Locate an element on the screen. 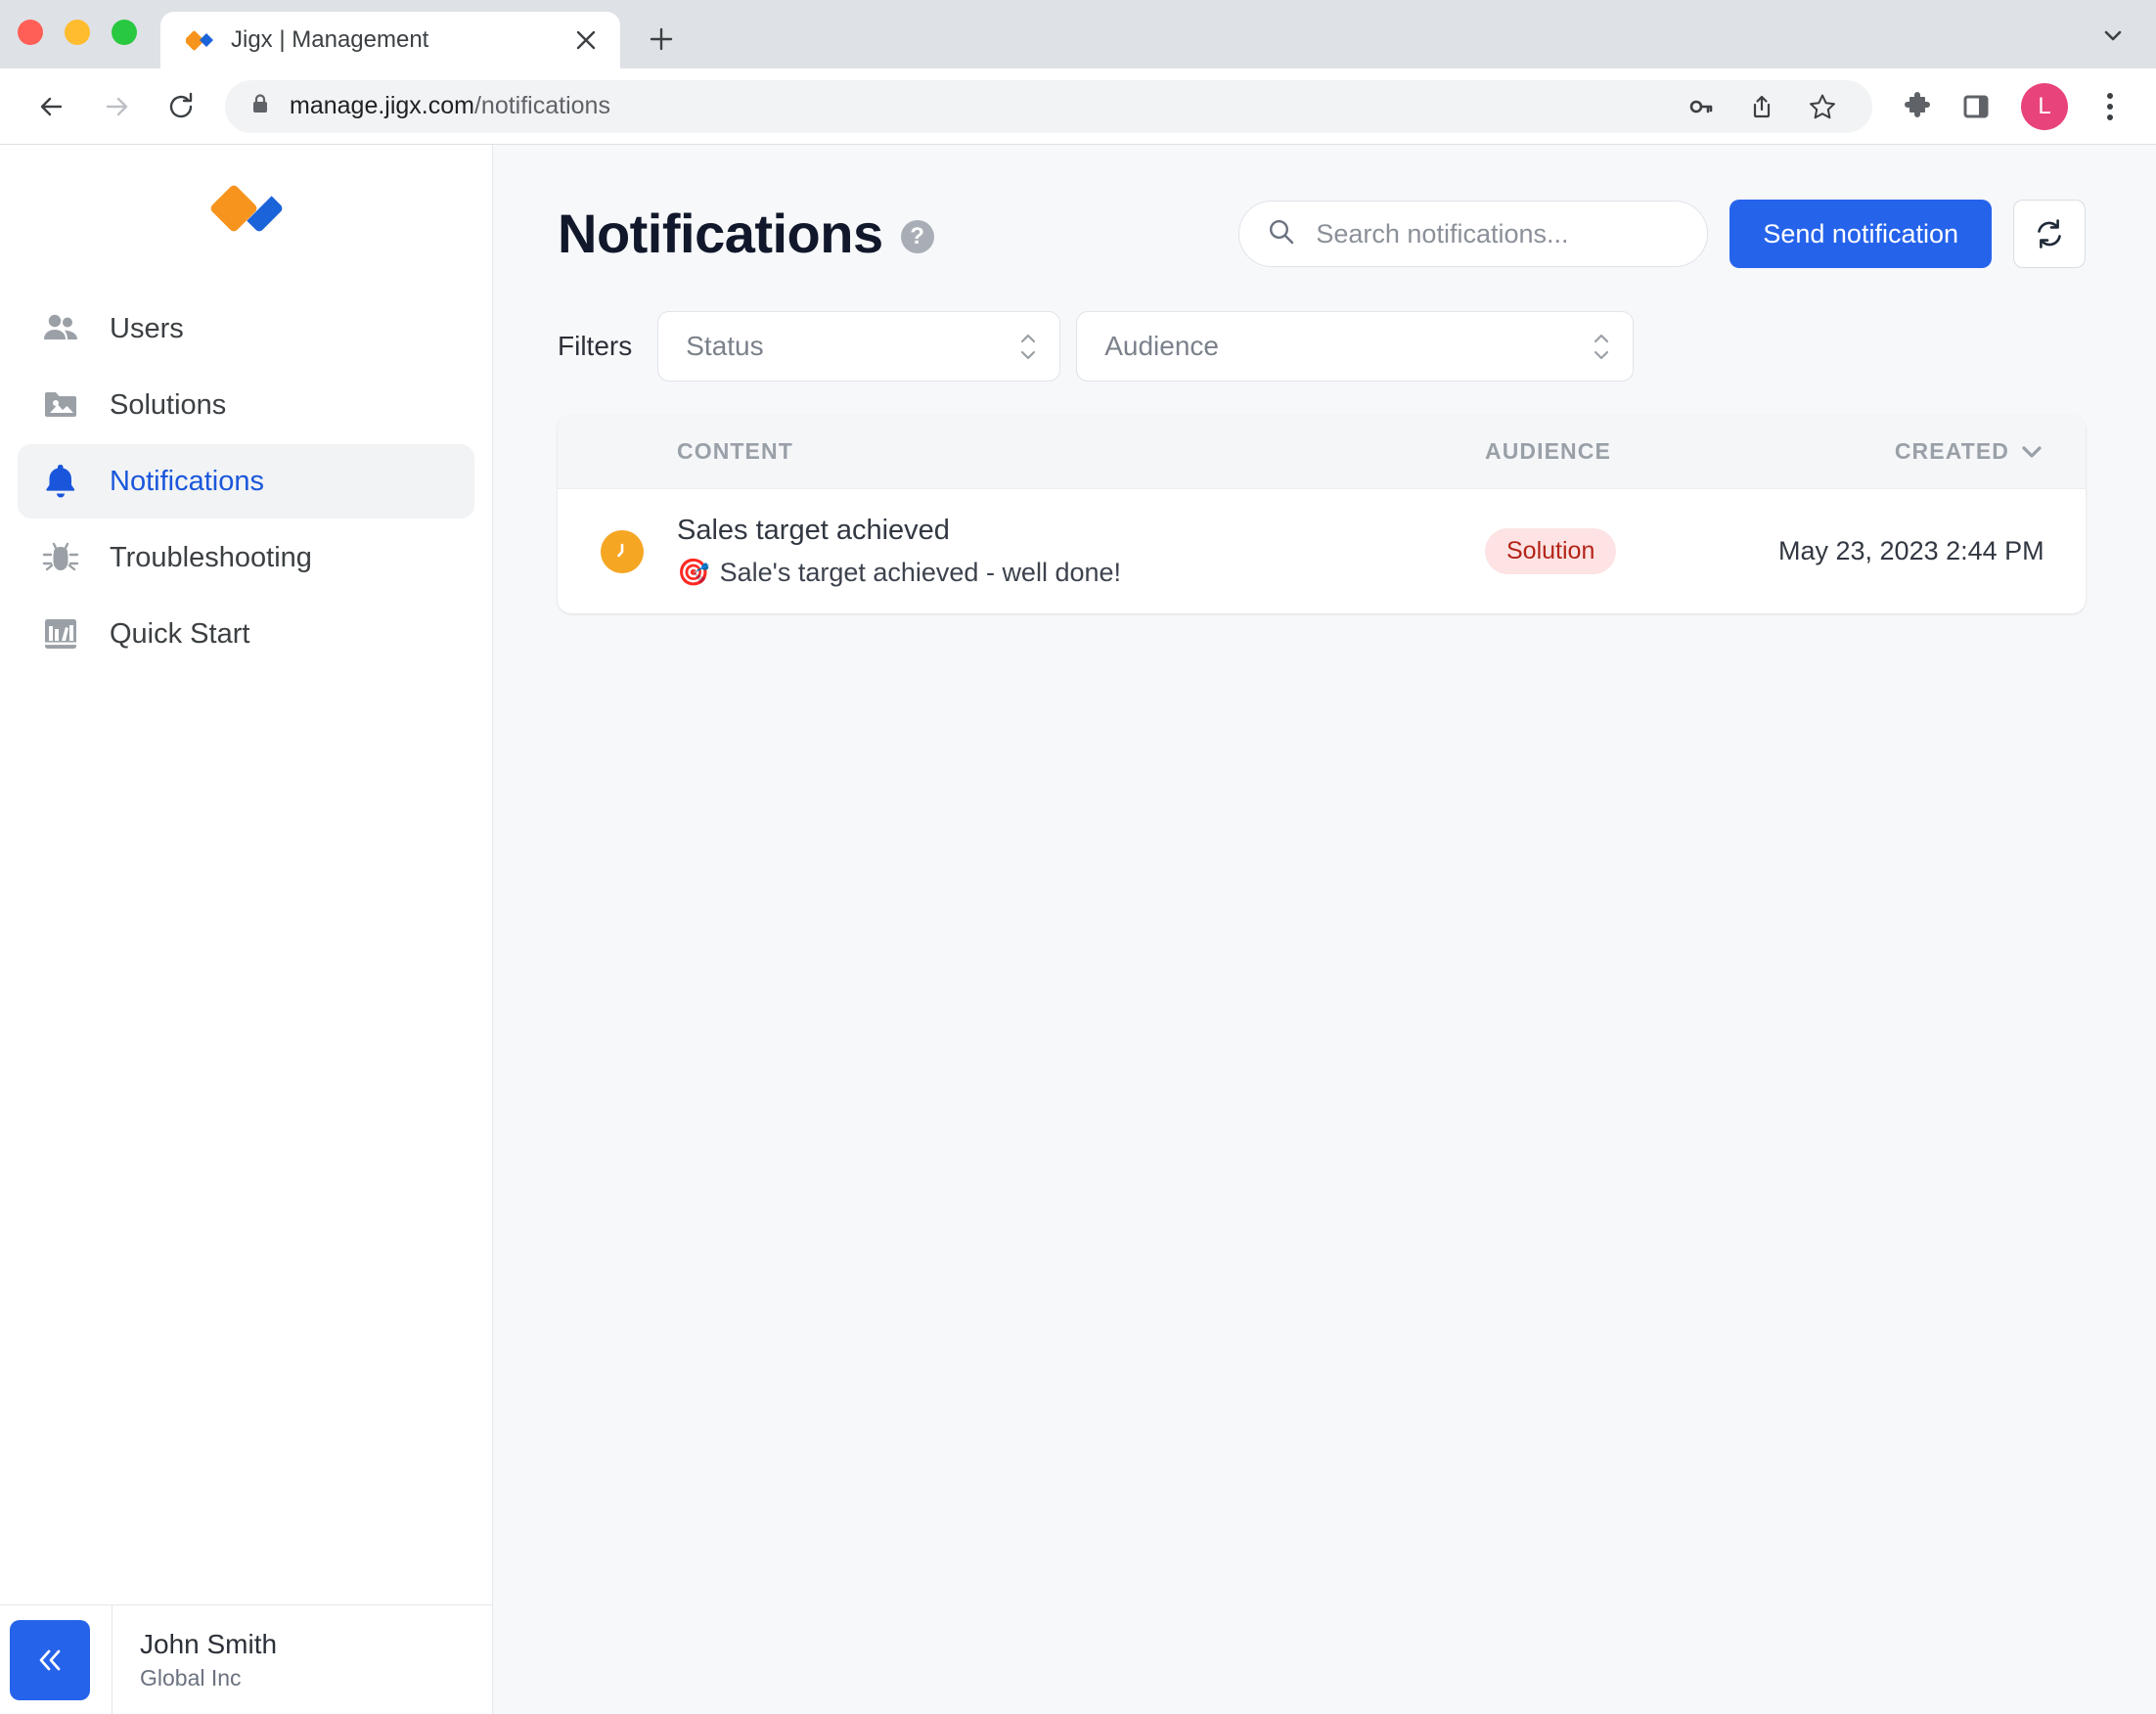  clock-icon is located at coordinates (622, 551).